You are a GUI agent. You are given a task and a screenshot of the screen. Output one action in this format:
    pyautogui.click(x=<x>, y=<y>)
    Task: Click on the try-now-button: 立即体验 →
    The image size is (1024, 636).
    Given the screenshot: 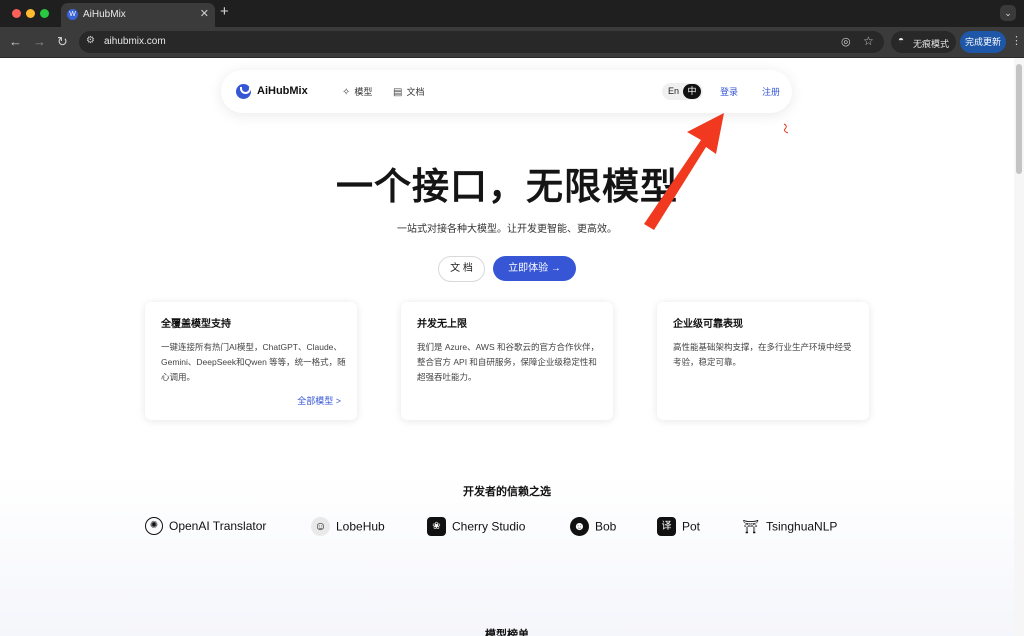 What is the action you would take?
    pyautogui.click(x=534, y=268)
    